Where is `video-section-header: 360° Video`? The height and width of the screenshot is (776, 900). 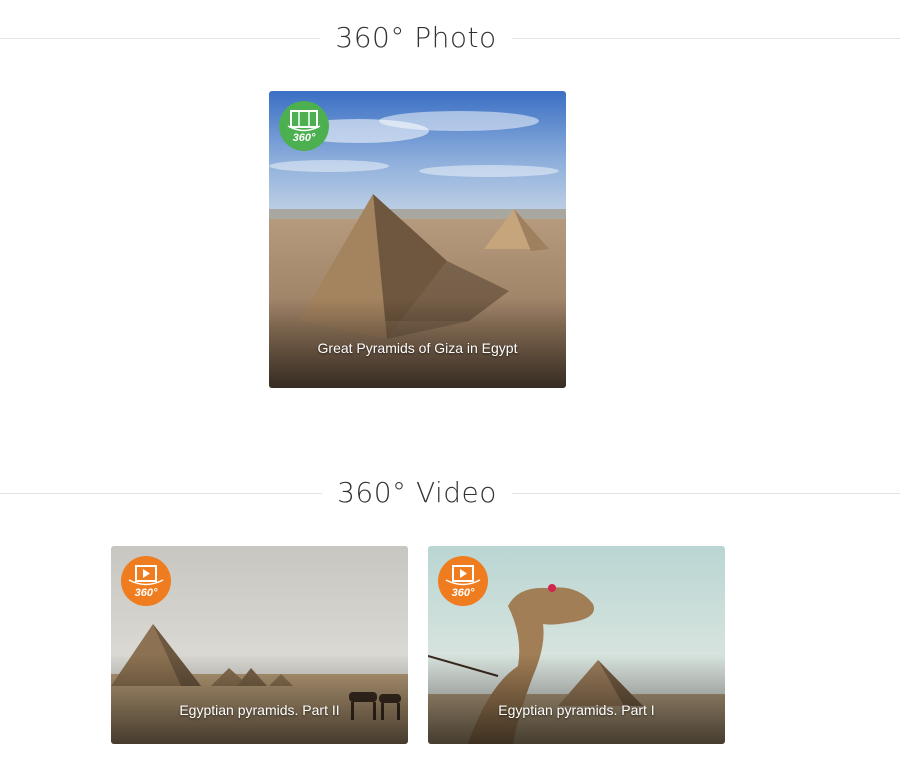 video-section-header: 360° Video is located at coordinates (450, 493).